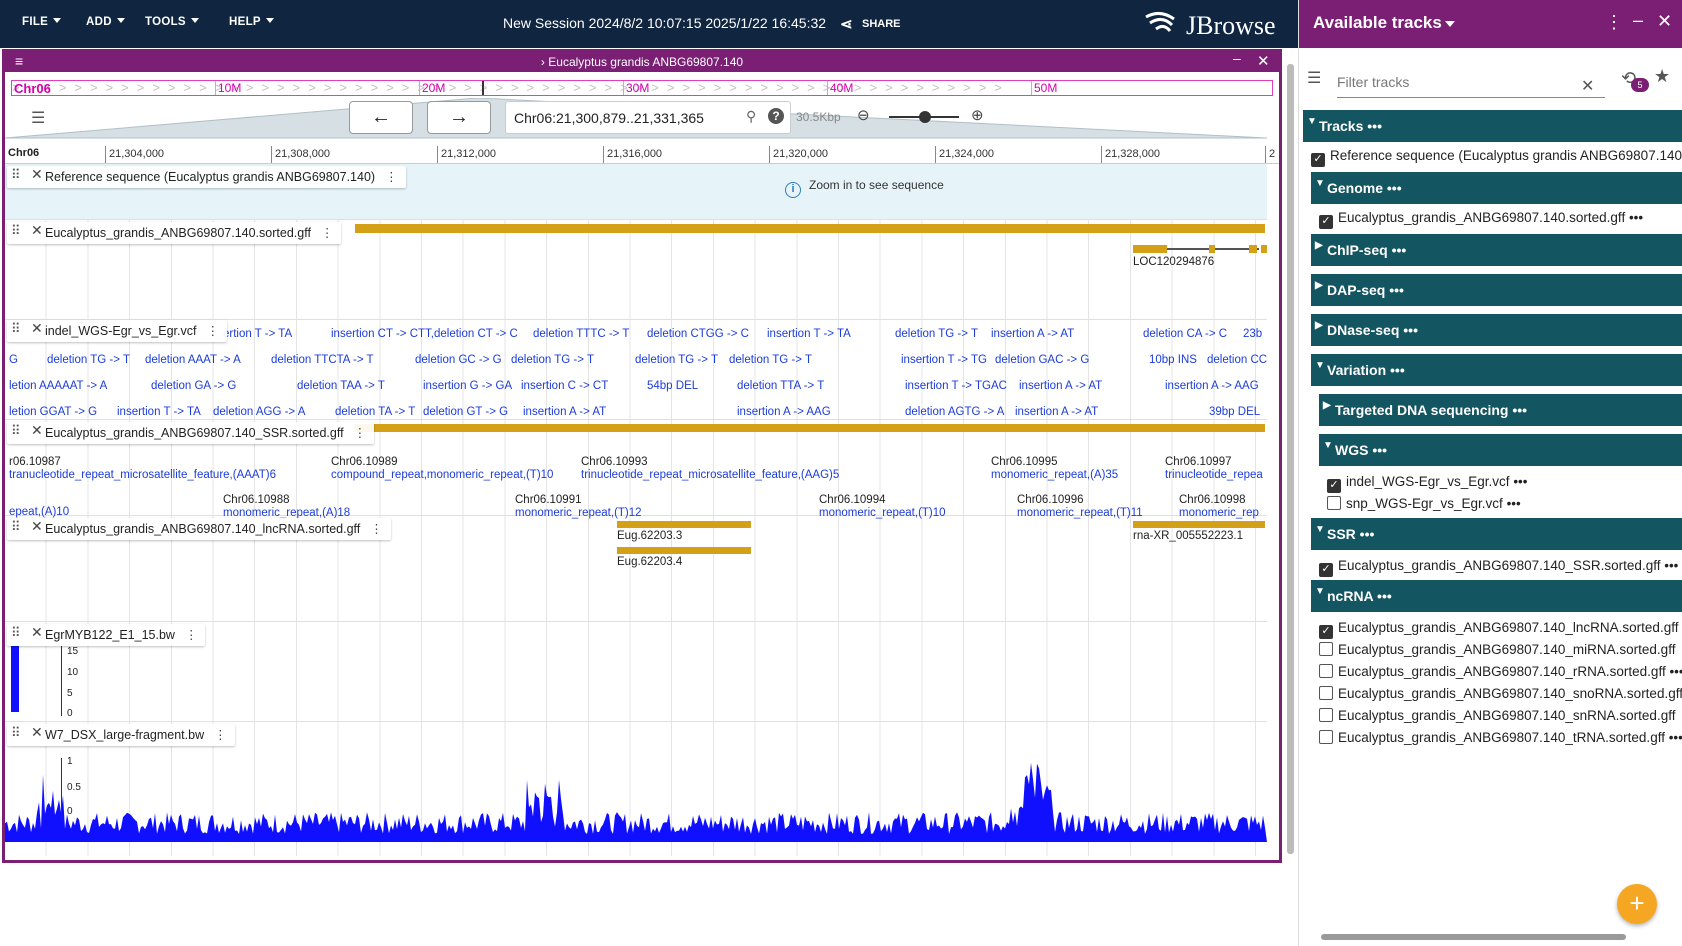  Describe the element at coordinates (193, 360) in the screenshot. I see `variant-label: deletion AAAT -> A` at that location.